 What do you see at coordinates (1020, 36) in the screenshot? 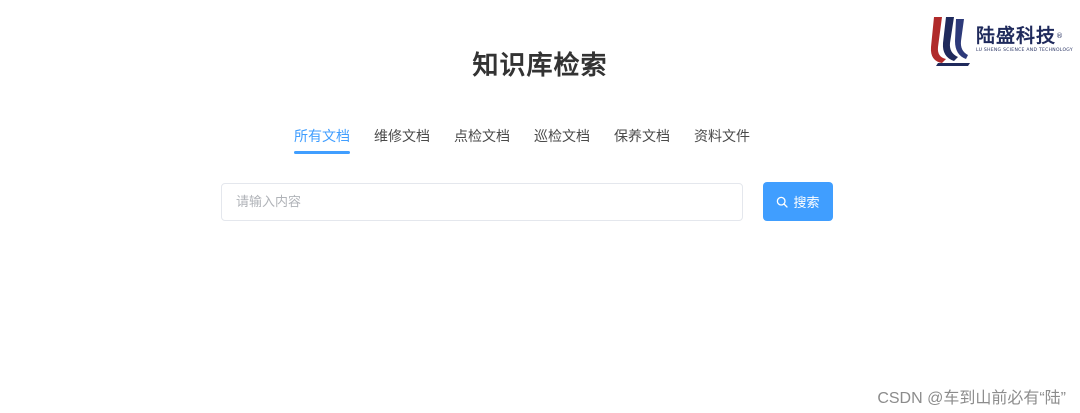
I see `logo-name: 陆盛科技®` at bounding box center [1020, 36].